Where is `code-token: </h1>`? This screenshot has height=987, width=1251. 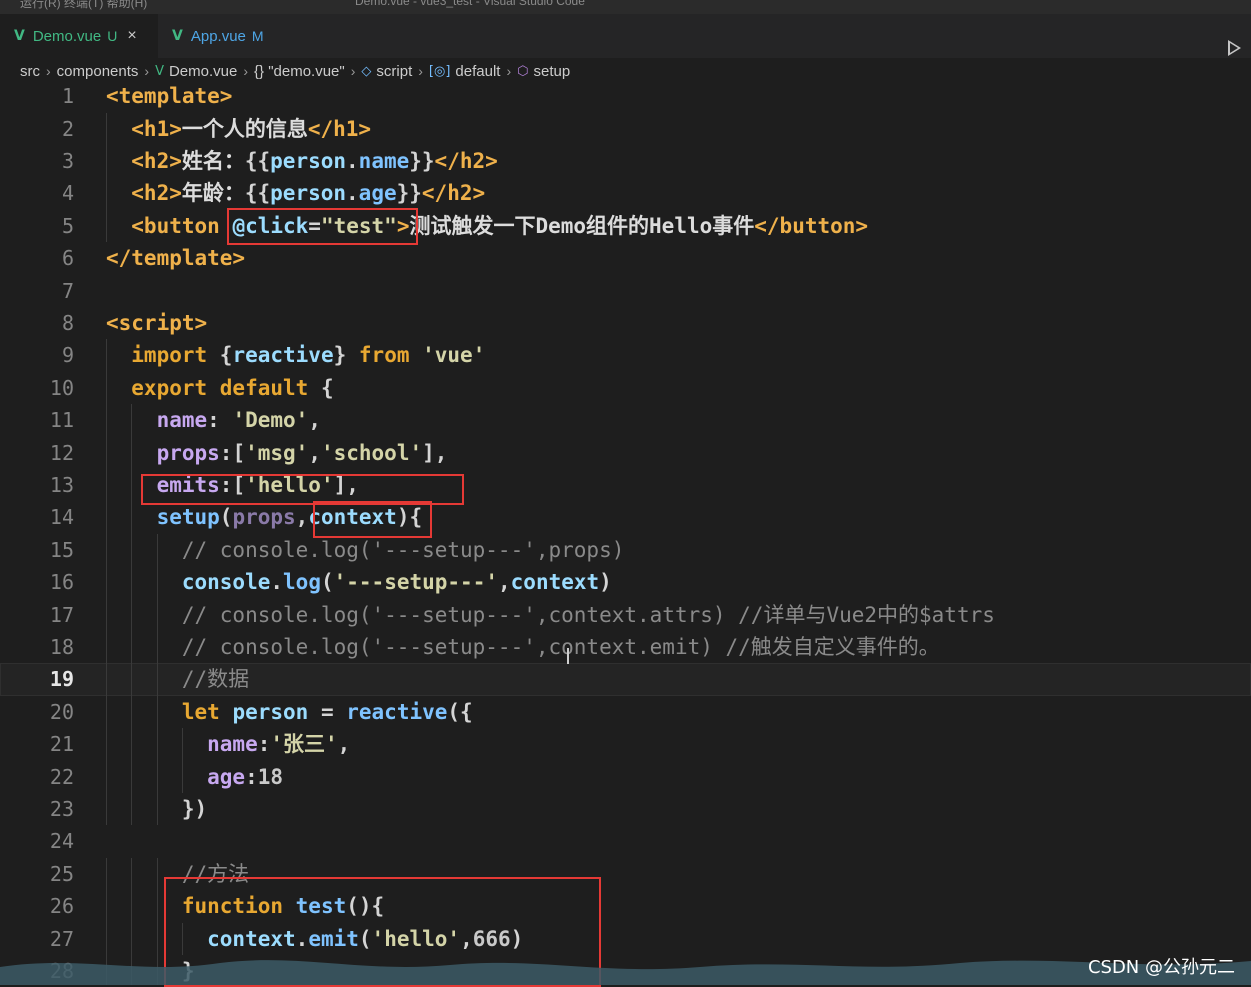 code-token: </h1> is located at coordinates (339, 128).